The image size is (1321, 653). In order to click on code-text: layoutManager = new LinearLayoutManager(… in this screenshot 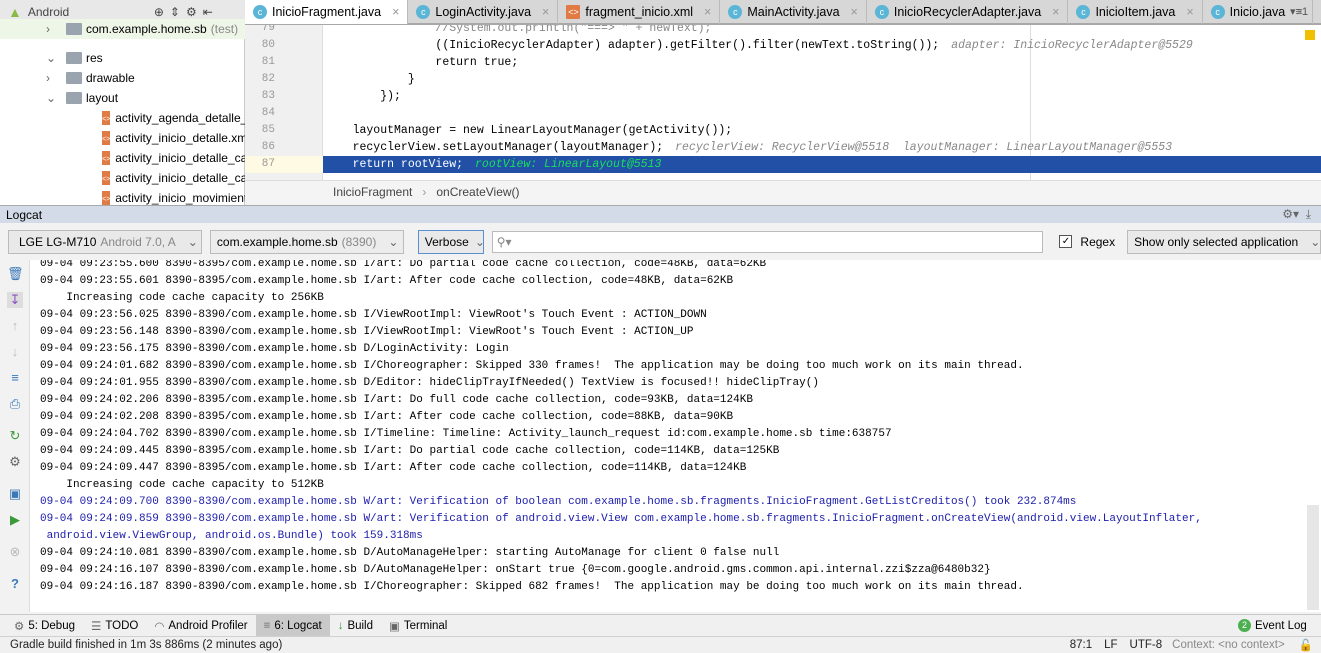, I will do `click(529, 130)`.